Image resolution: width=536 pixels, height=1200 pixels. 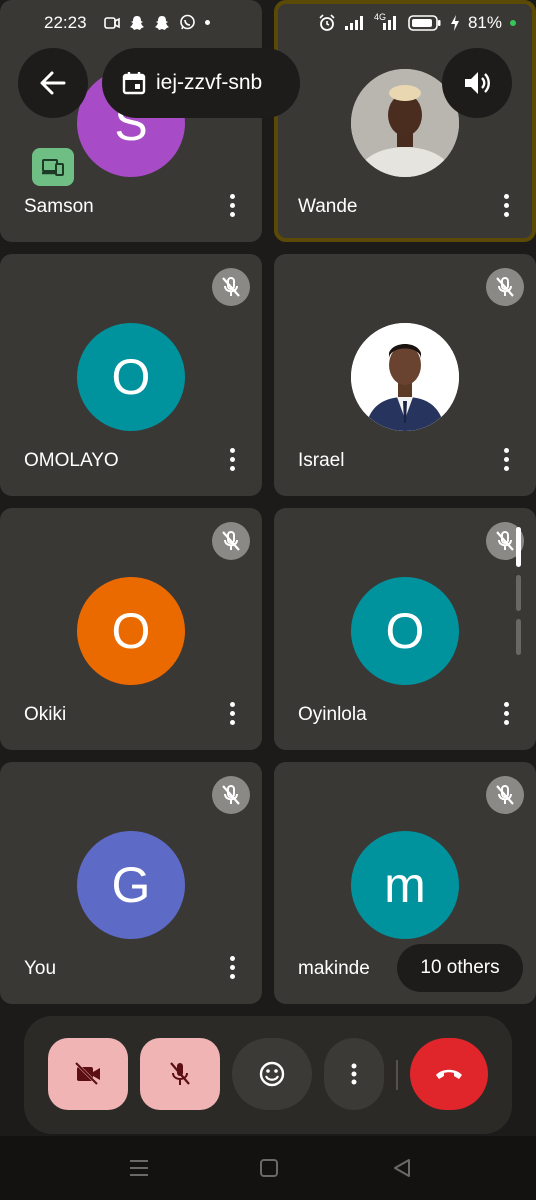 I want to click on camera-off-icon, so click(x=87, y=1074).